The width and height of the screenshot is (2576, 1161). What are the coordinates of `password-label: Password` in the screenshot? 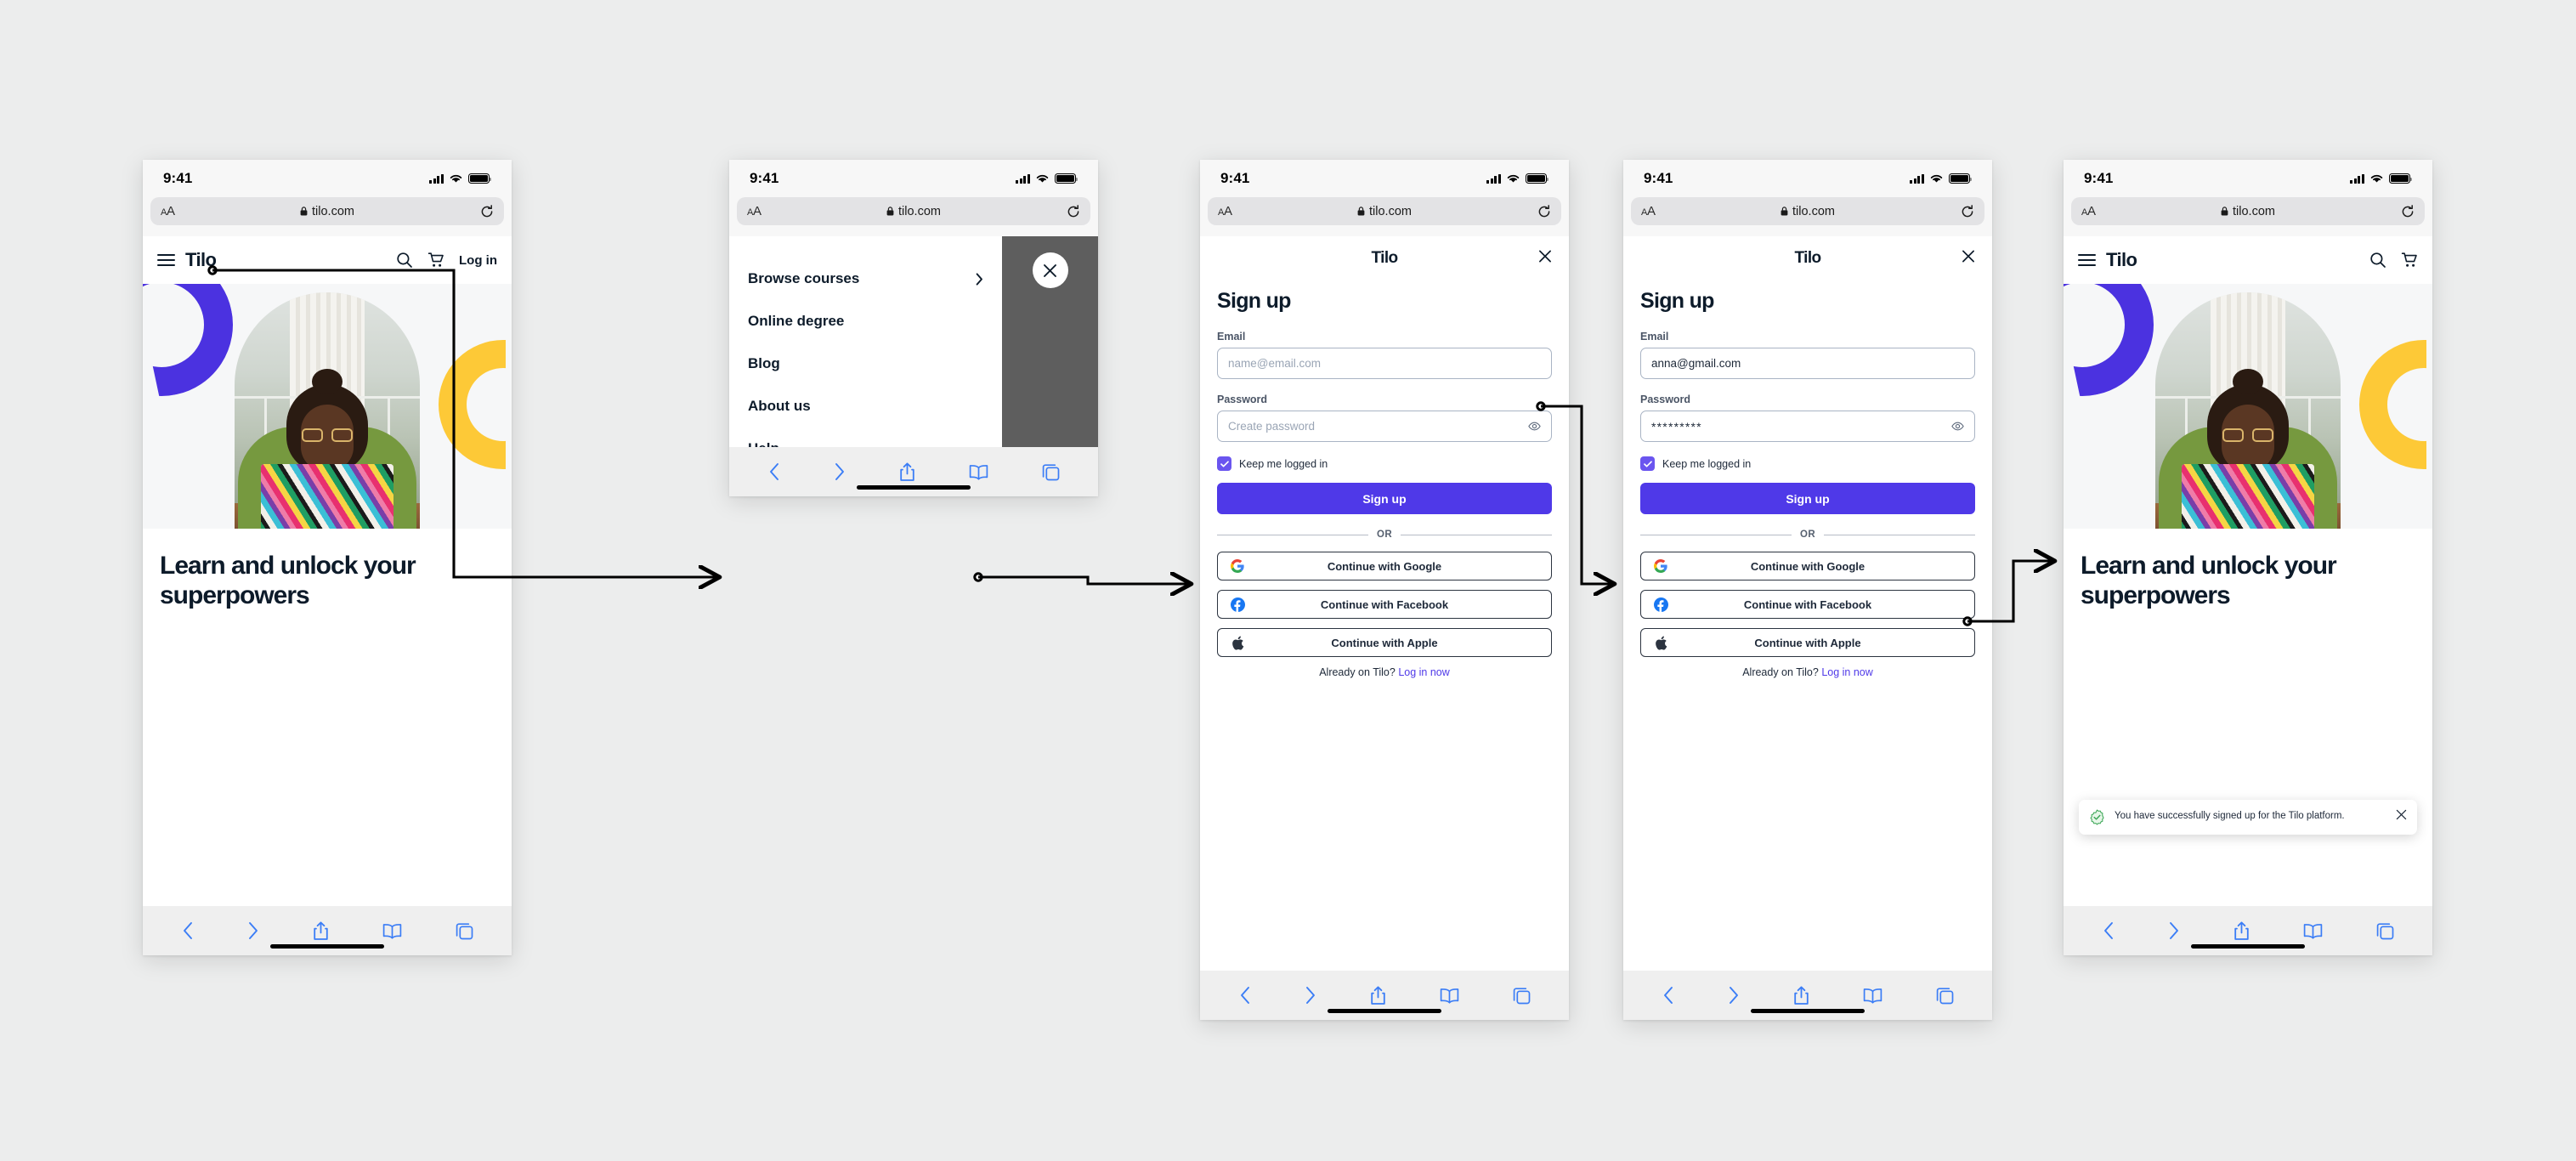 It's located at (1665, 399).